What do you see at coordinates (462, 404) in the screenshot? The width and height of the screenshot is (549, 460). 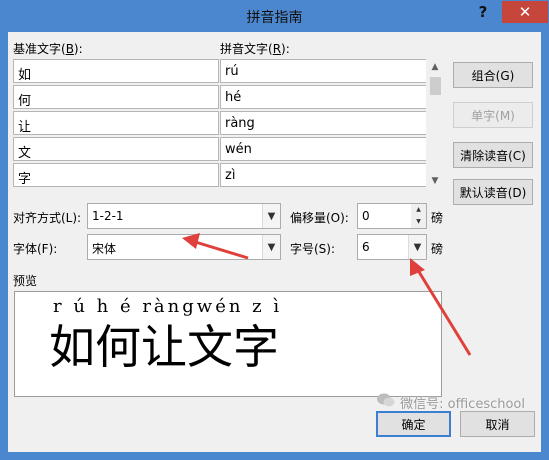 I see `watermark-text: 微信号: officeschool` at bounding box center [462, 404].